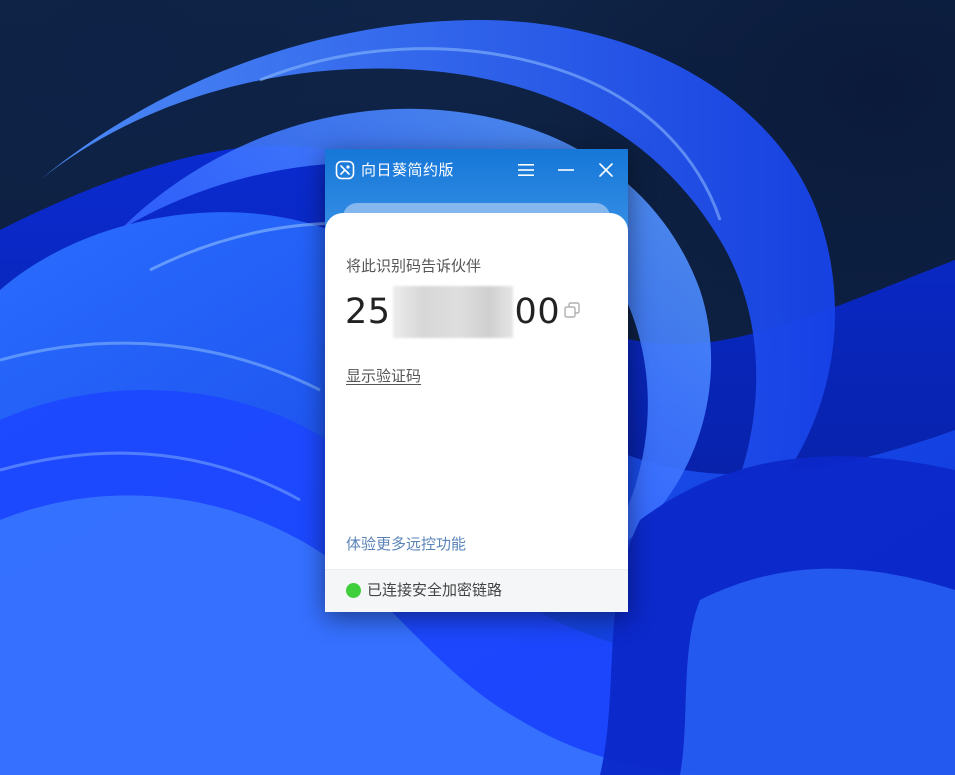 This screenshot has width=955, height=775. Describe the element at coordinates (435, 590) in the screenshot. I see `connection-status-text: 已连接安全加密链路` at that location.